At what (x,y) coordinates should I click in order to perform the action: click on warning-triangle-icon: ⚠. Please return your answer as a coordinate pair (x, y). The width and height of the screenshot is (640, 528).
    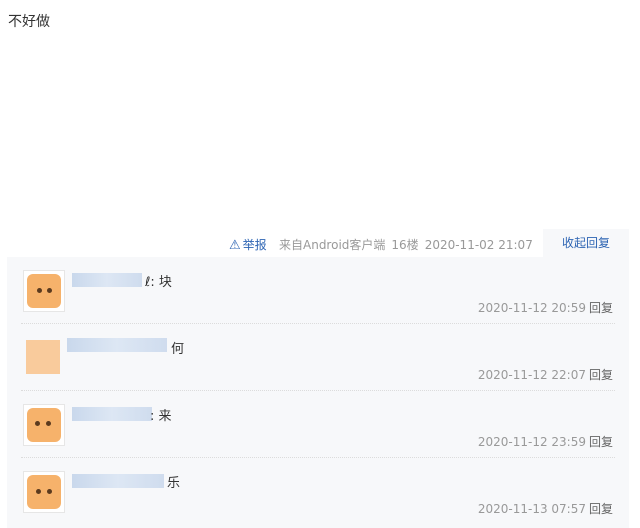
    Looking at the image, I should click on (235, 245).